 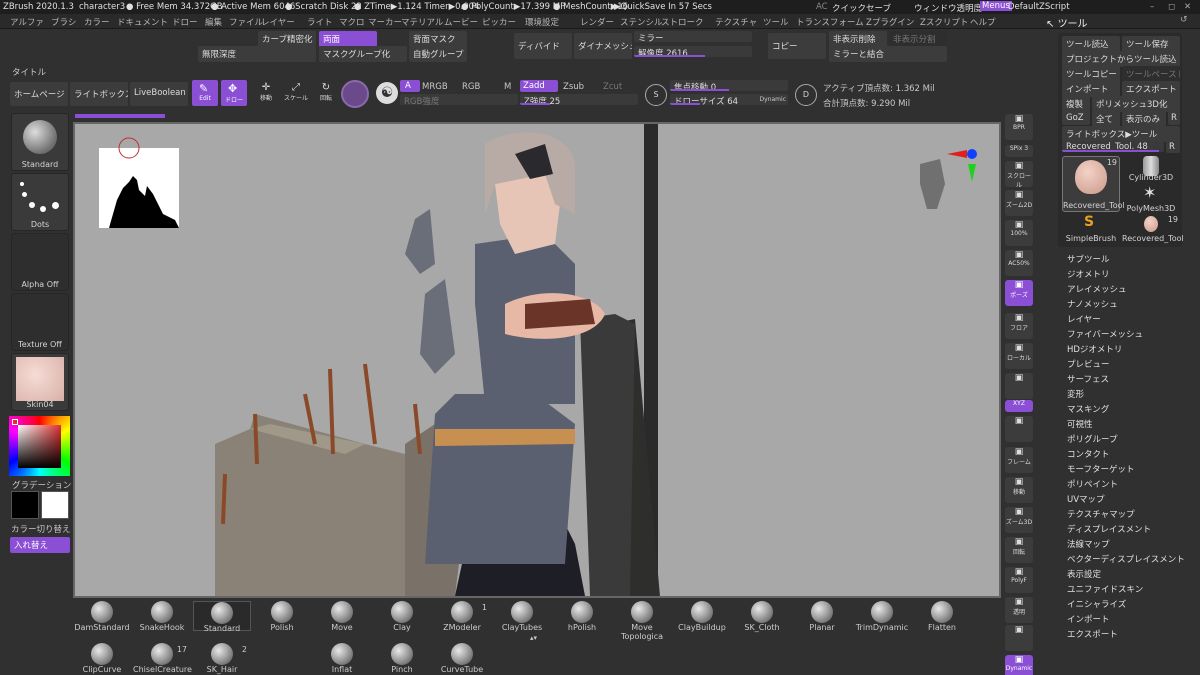 What do you see at coordinates (1096, 604) in the screenshot?
I see `tool-submenu-item: イニシャライズ` at bounding box center [1096, 604].